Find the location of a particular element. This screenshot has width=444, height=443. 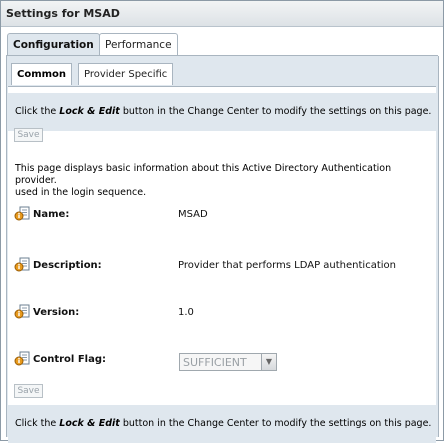

control-flag-label: Control Flag: is located at coordinates (69, 359).